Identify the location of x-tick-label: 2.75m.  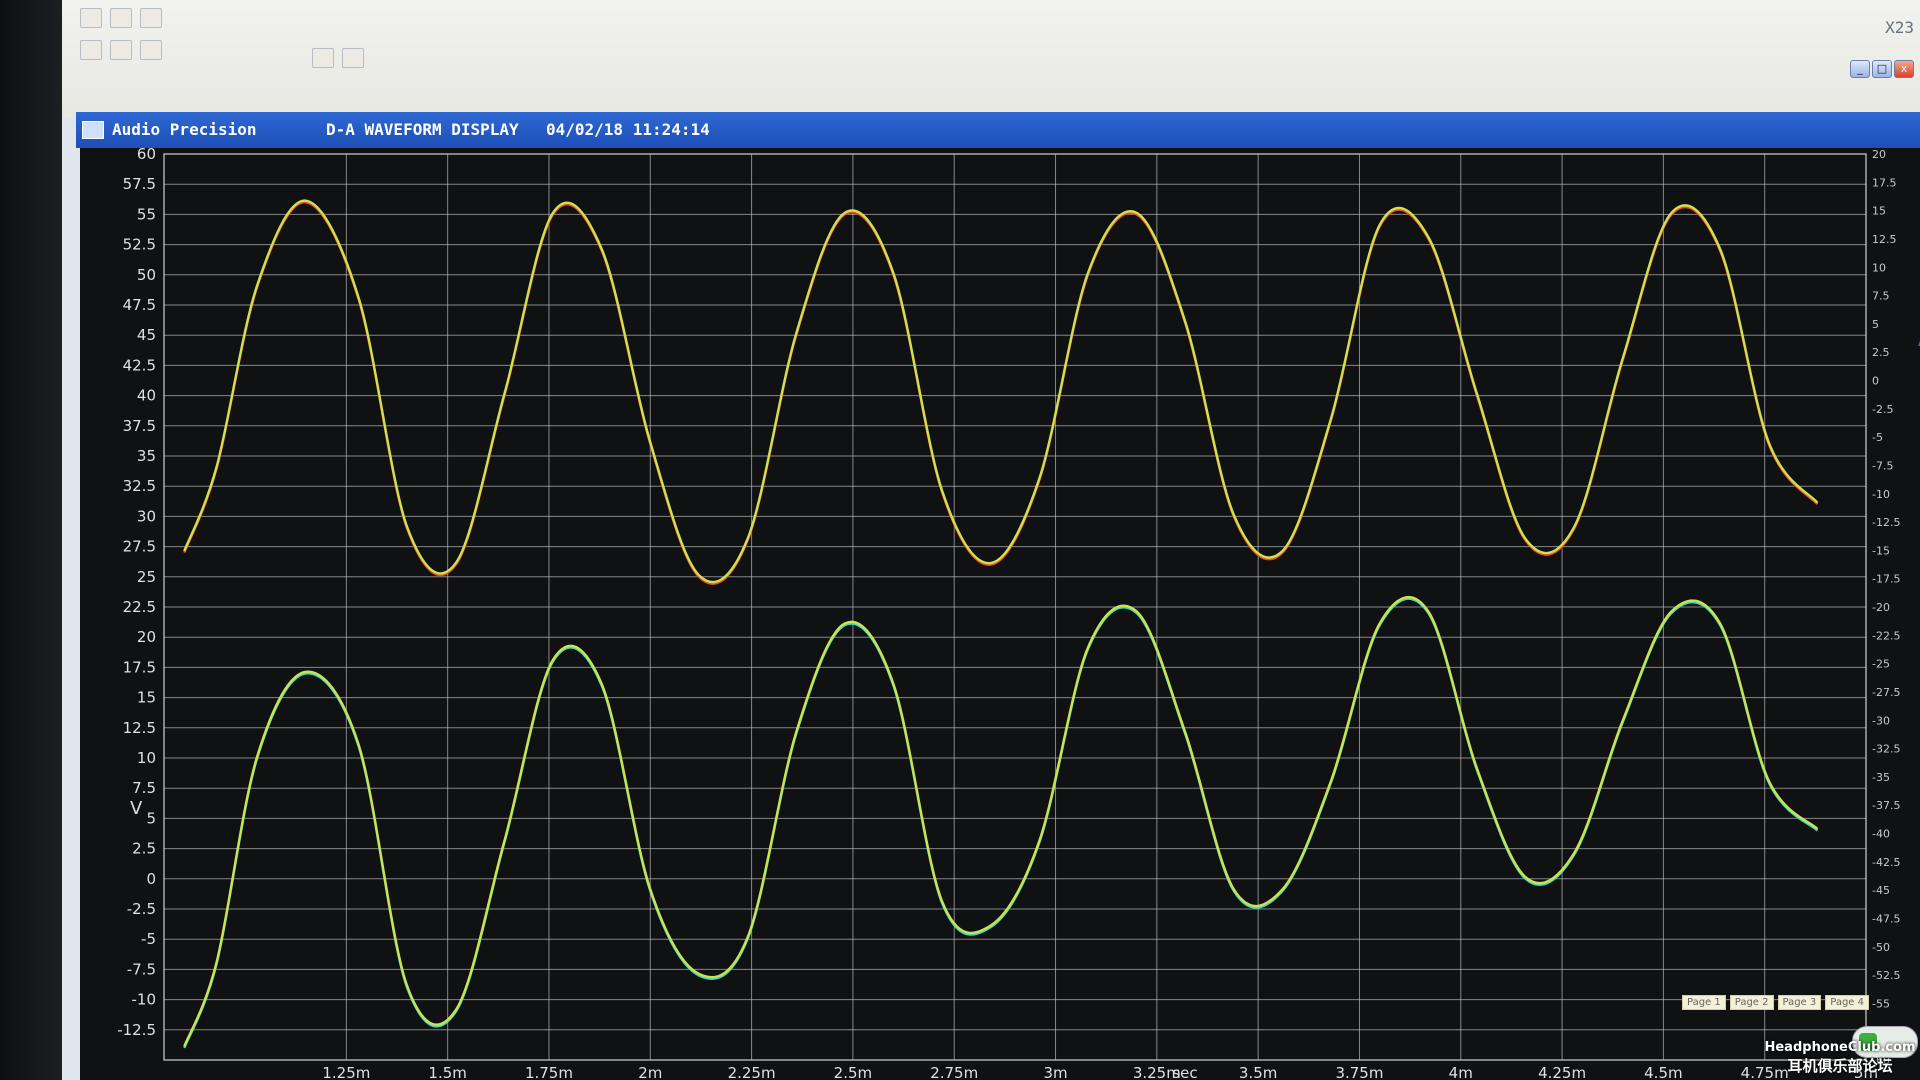
(954, 1072).